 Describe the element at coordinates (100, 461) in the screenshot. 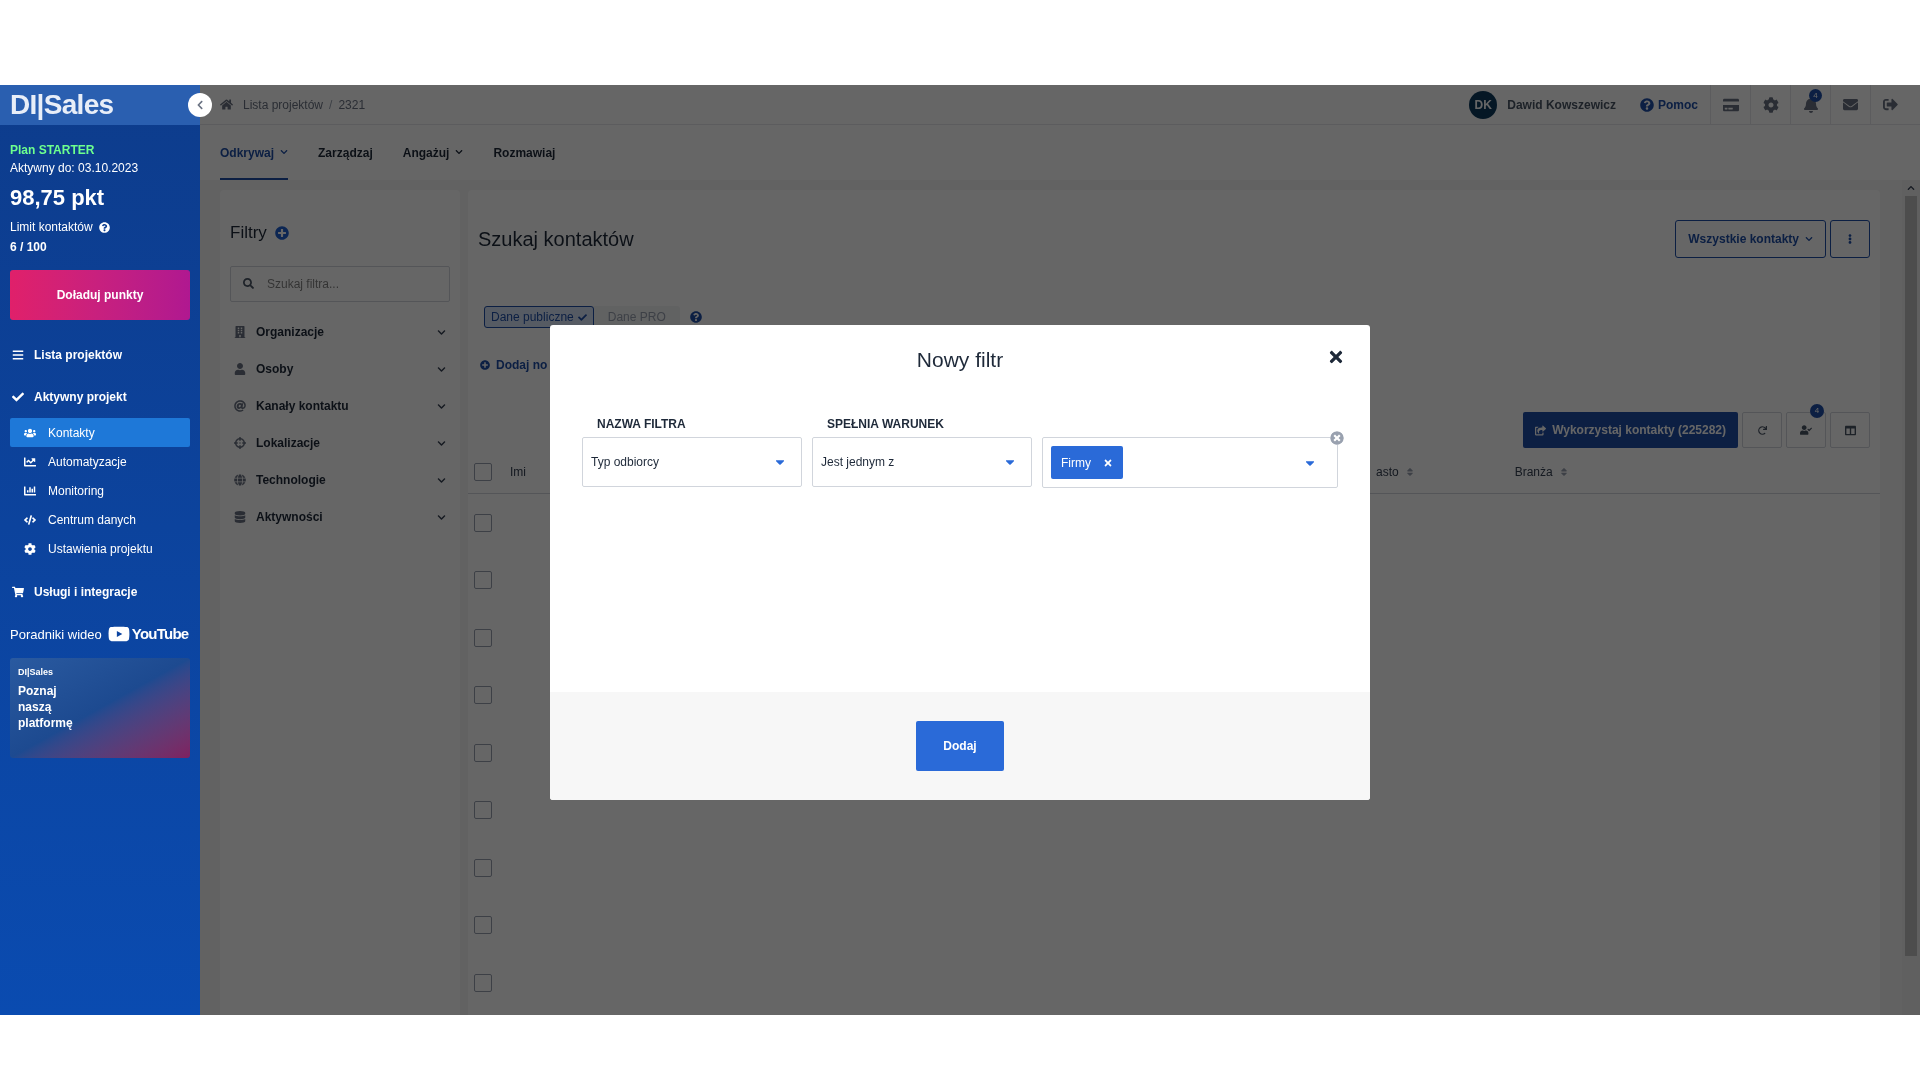

I see `nav-subitem: Automatyzacje` at that location.